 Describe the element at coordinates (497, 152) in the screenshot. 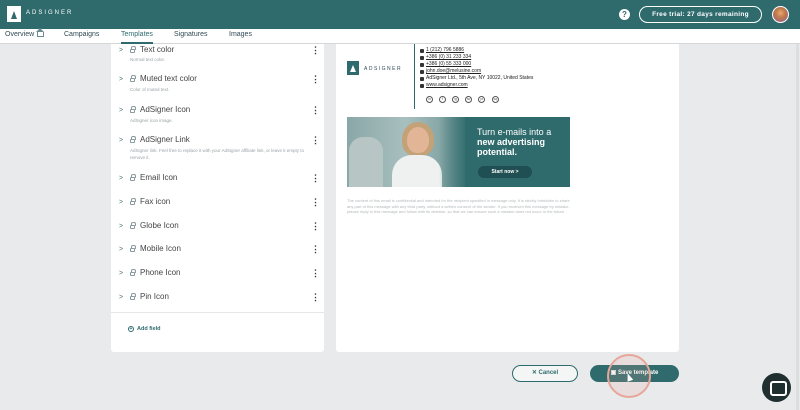

I see `banner-line-3: potential.` at that location.